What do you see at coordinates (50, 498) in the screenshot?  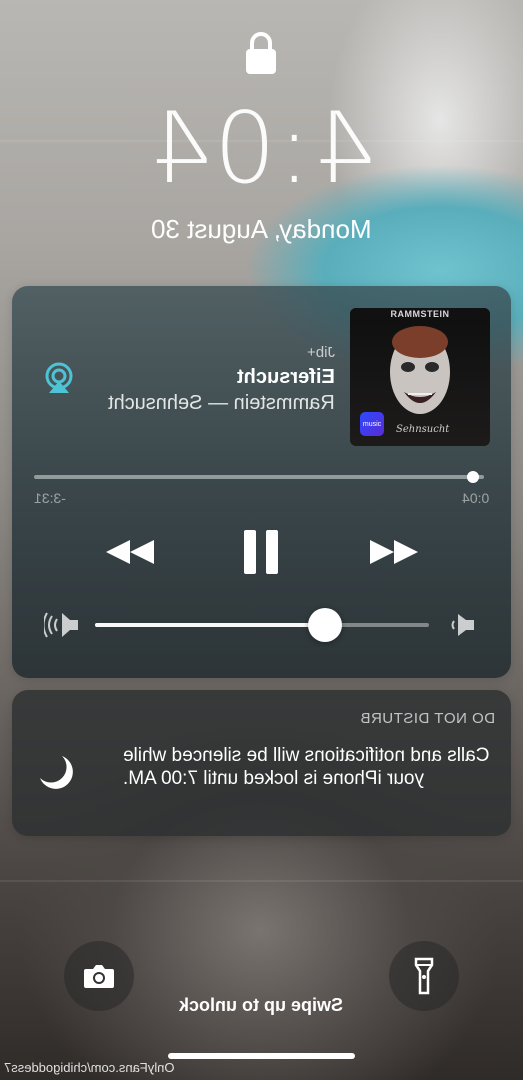 I see `time-remaining: -3:31` at bounding box center [50, 498].